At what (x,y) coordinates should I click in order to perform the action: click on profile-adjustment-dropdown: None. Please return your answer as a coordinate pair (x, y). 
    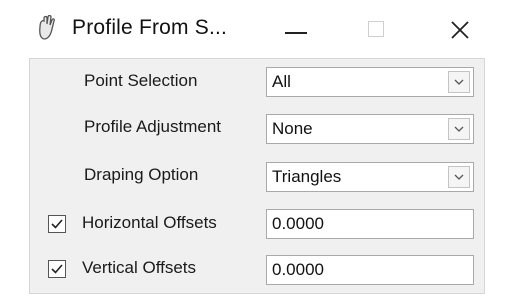
    Looking at the image, I should click on (370, 129).